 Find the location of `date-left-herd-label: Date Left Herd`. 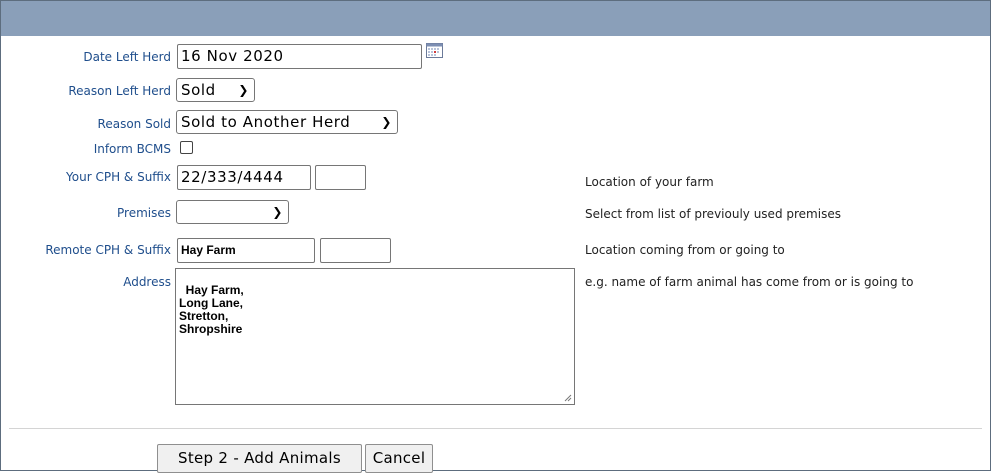

date-left-herd-label: Date Left Herd is located at coordinates (127, 57).